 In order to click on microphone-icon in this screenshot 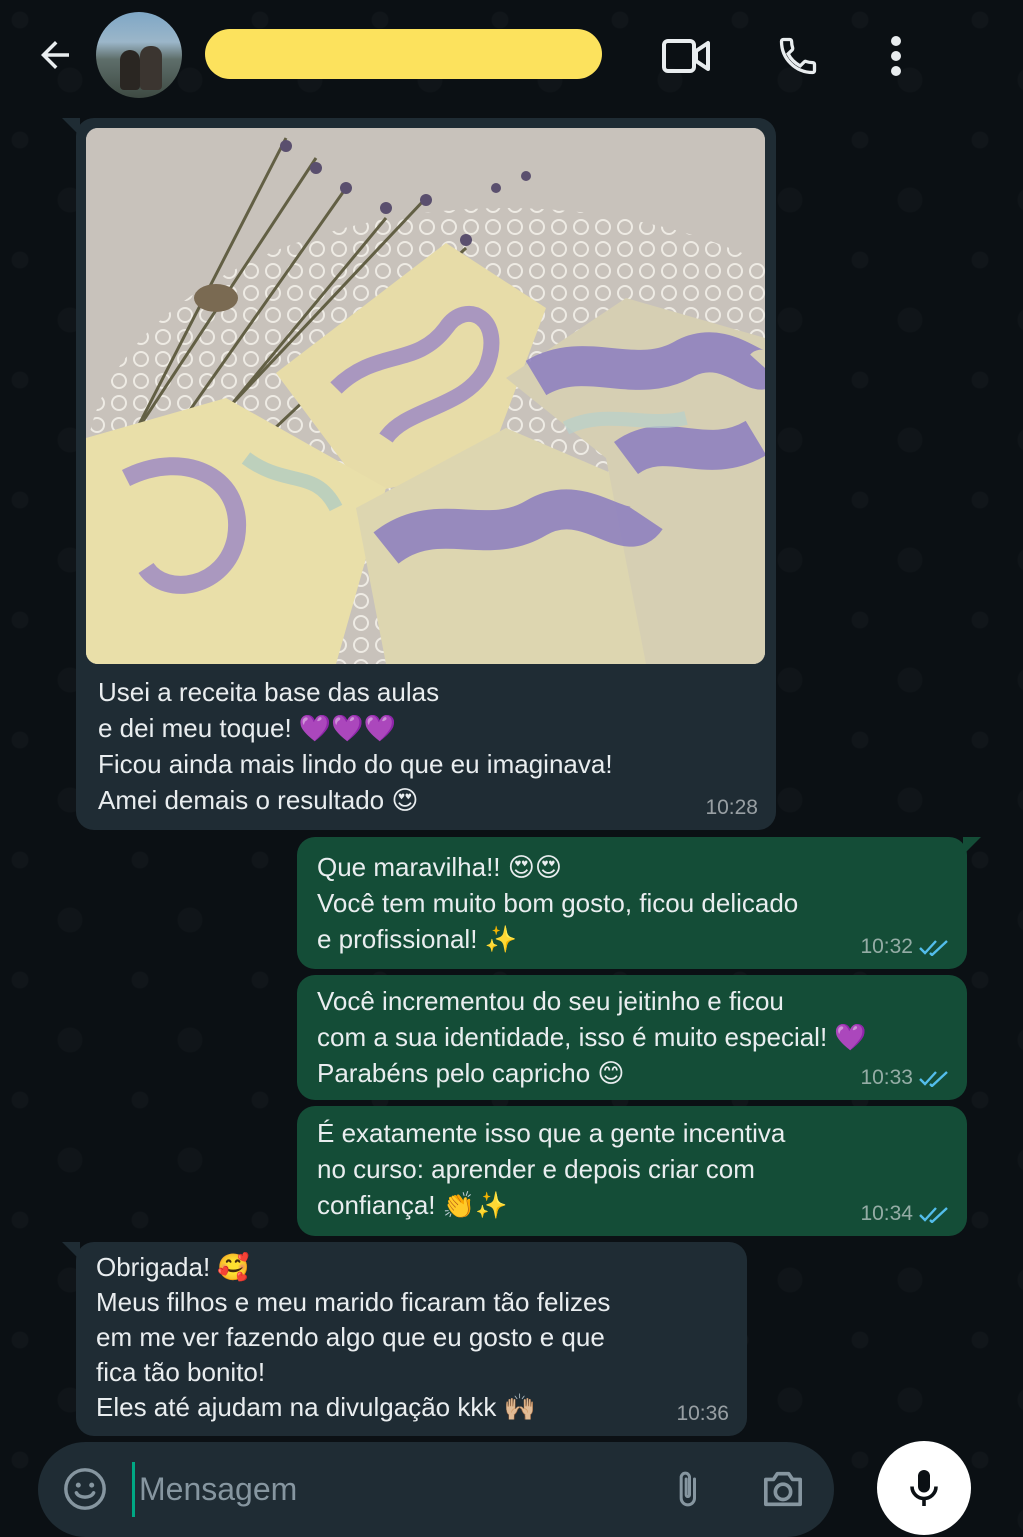, I will do `click(924, 1488)`.